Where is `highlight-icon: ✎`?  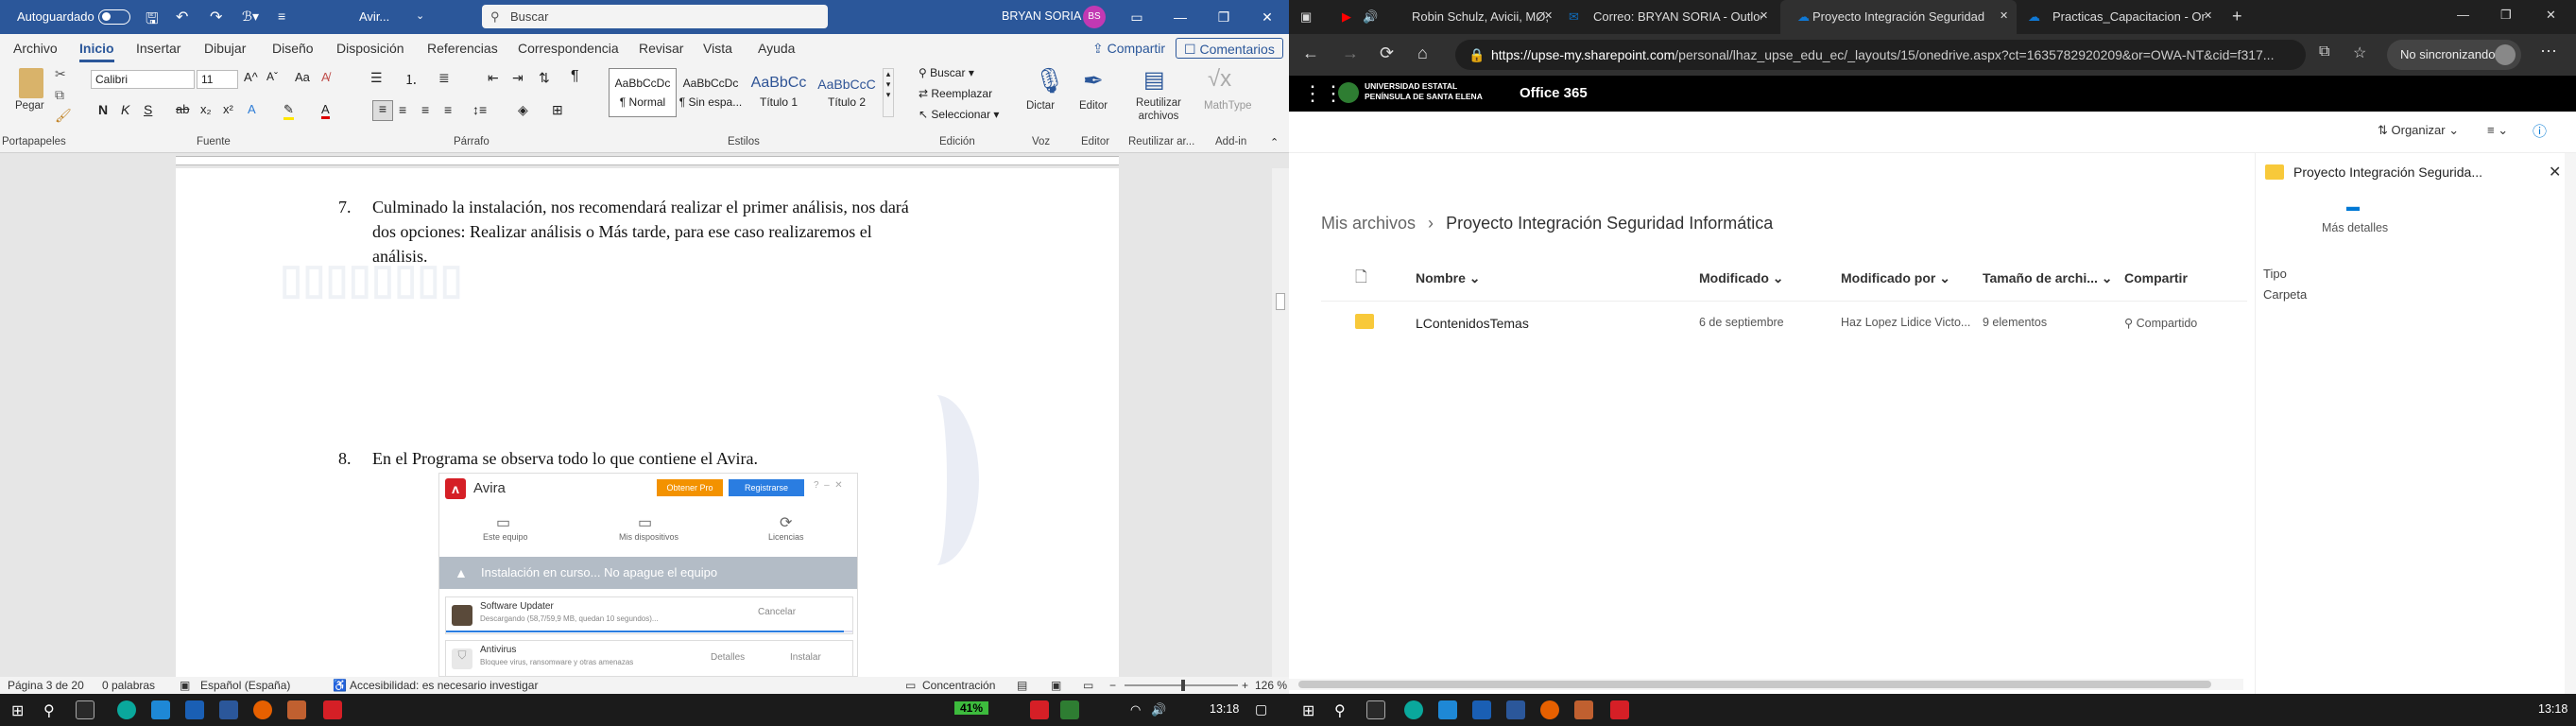
highlight-icon: ✎ is located at coordinates (288, 111).